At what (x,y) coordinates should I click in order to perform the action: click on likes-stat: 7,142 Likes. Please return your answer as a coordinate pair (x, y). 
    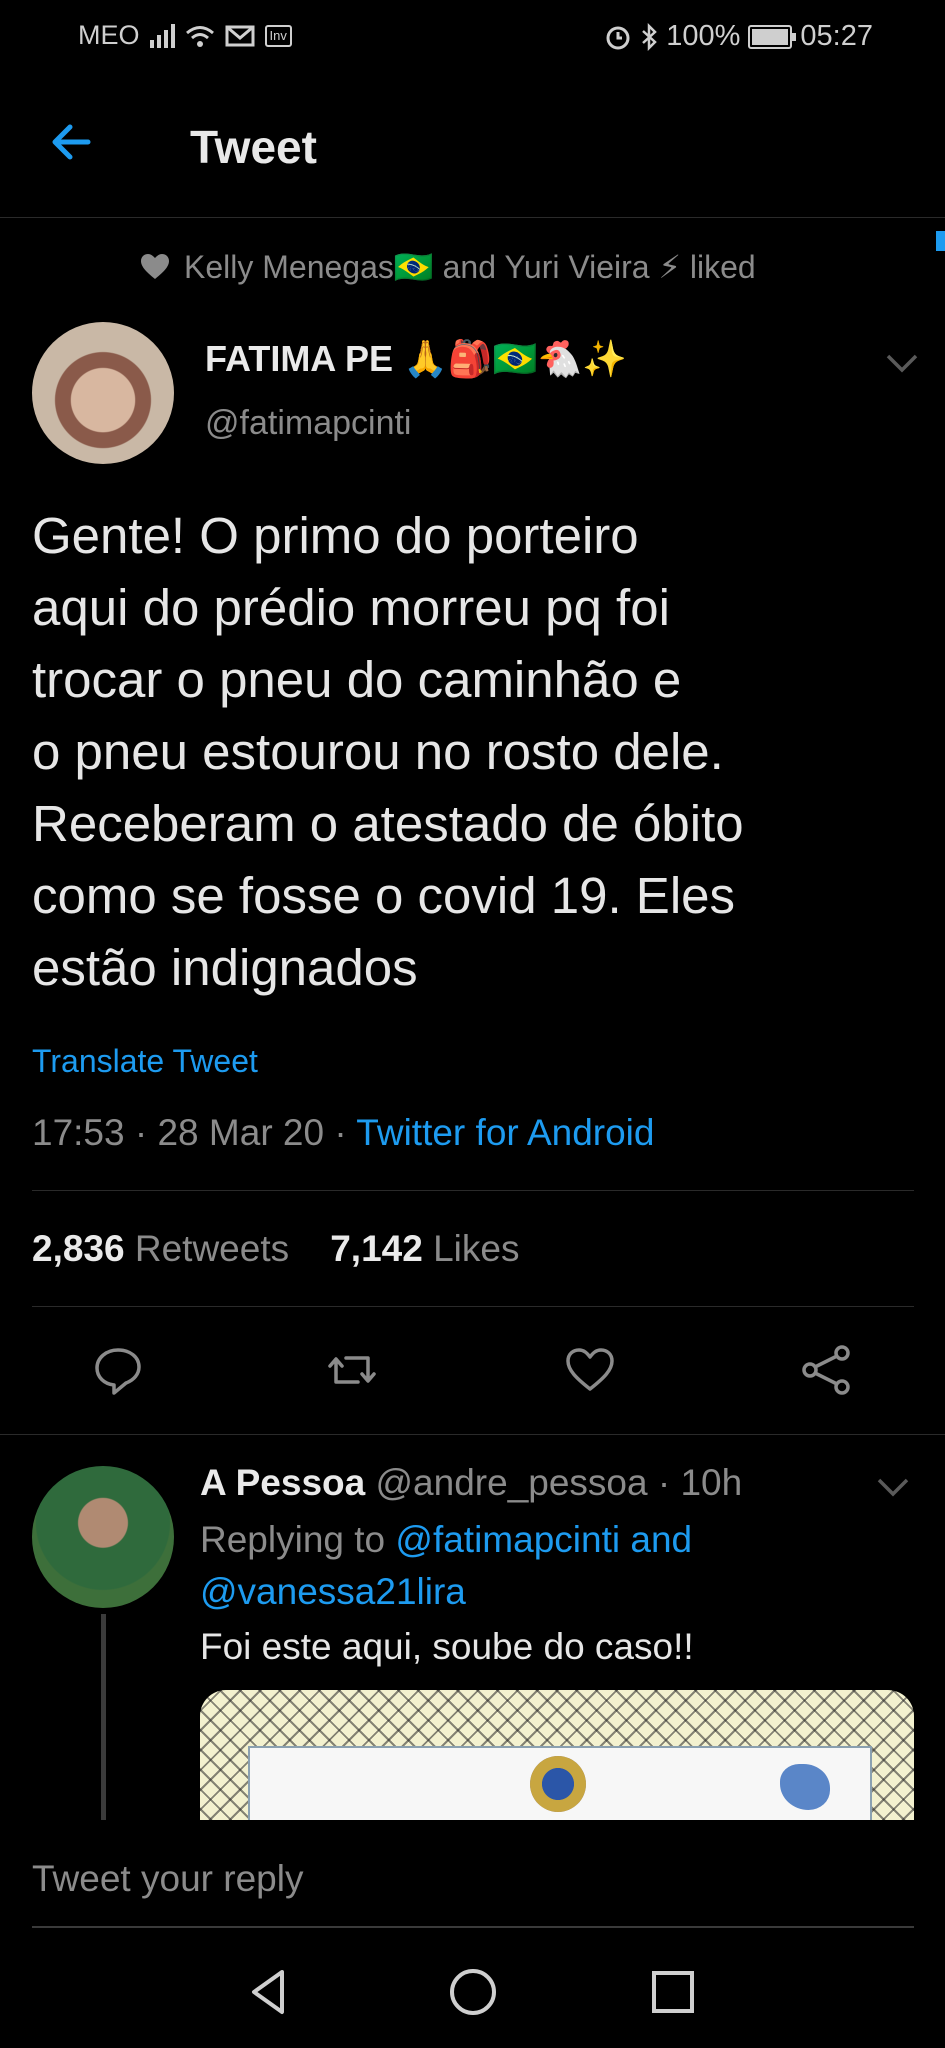
    Looking at the image, I should click on (424, 1248).